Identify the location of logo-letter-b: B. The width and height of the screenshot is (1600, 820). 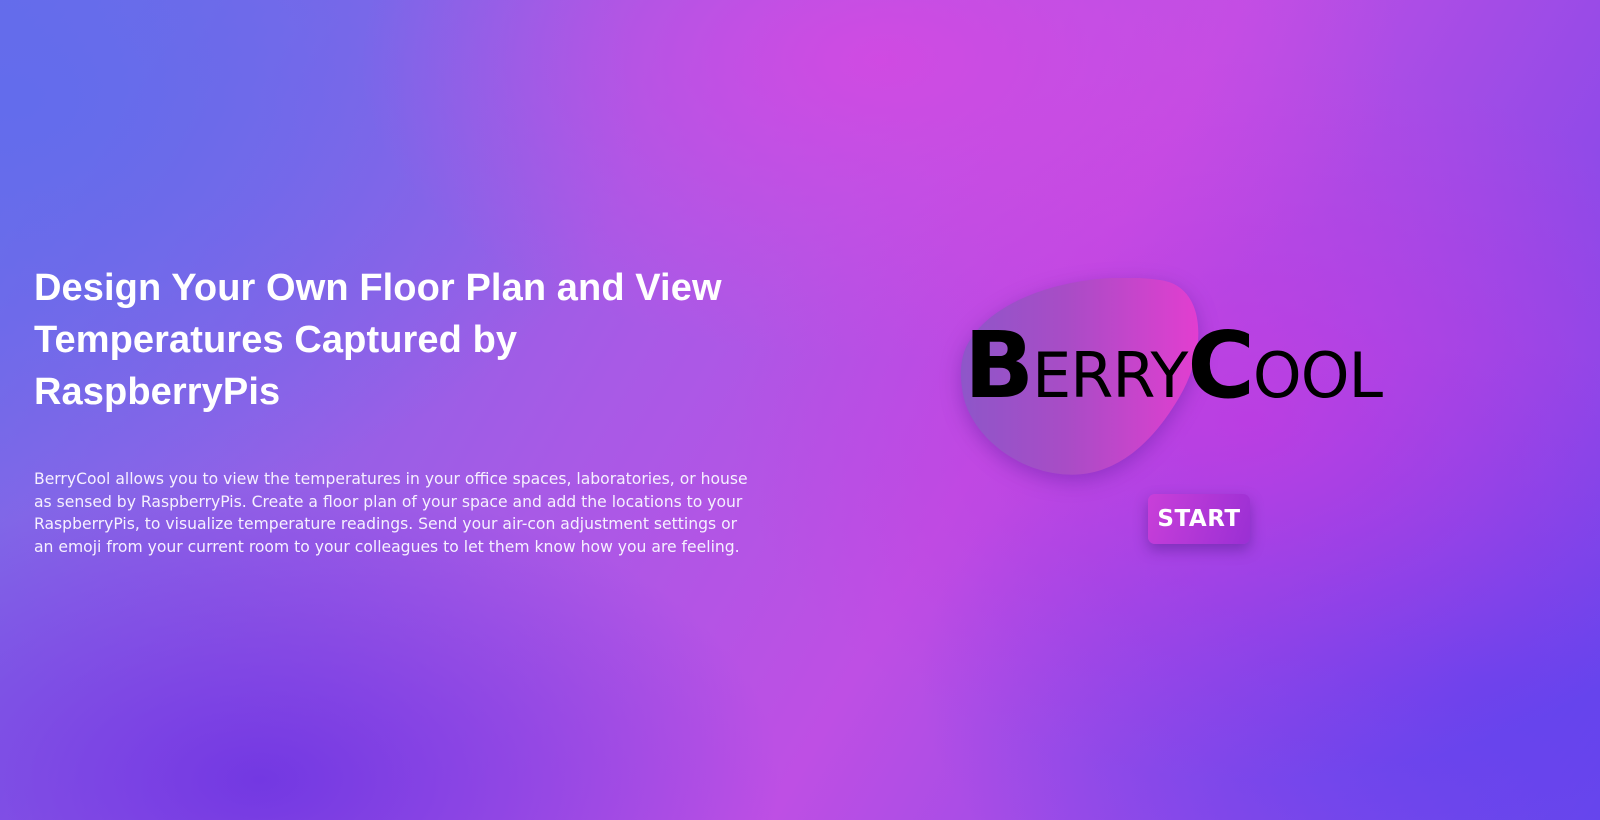
(999, 365).